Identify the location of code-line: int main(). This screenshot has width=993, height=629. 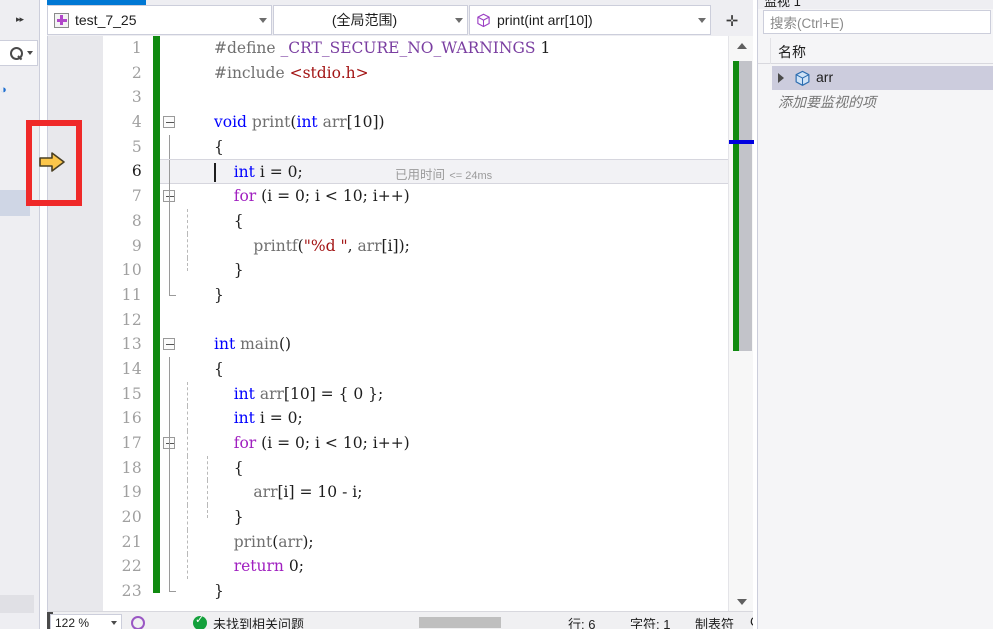
(444, 344).